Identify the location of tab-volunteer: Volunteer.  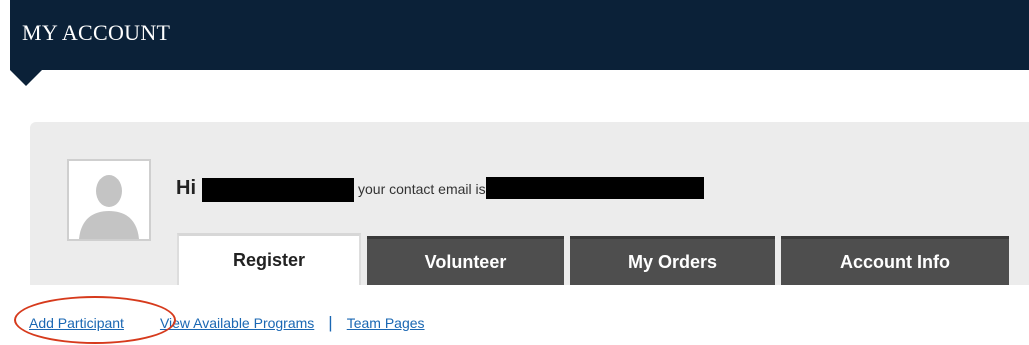
(465, 260).